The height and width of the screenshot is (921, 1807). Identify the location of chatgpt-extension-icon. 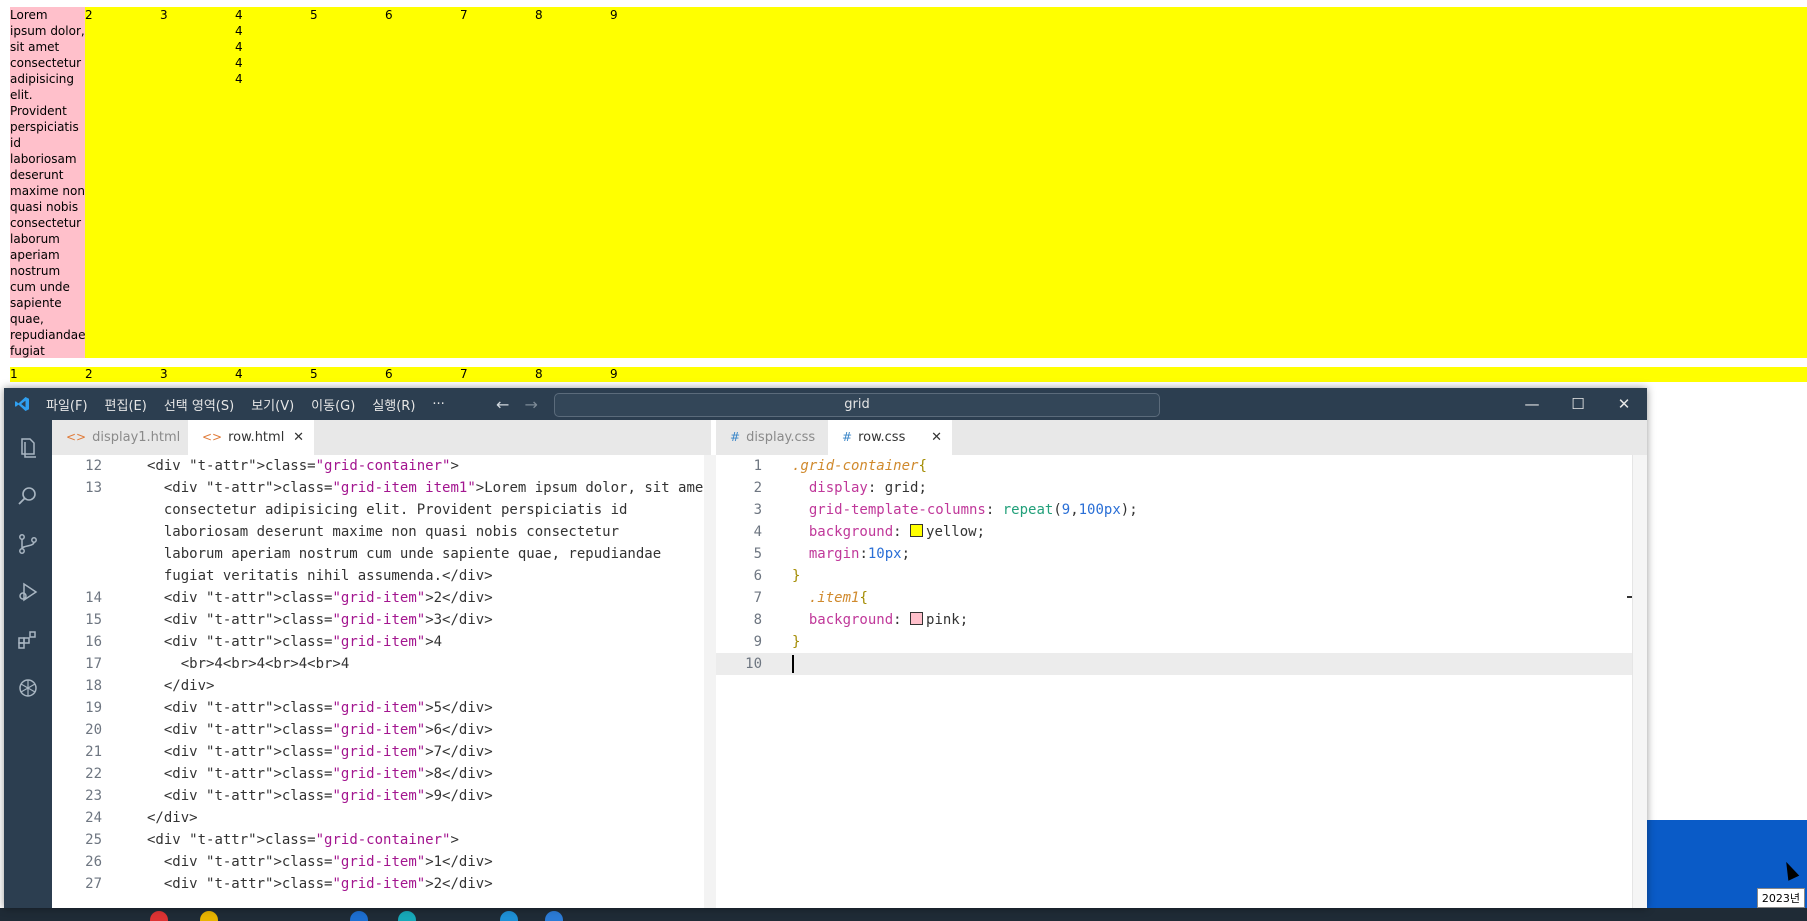
(28, 688).